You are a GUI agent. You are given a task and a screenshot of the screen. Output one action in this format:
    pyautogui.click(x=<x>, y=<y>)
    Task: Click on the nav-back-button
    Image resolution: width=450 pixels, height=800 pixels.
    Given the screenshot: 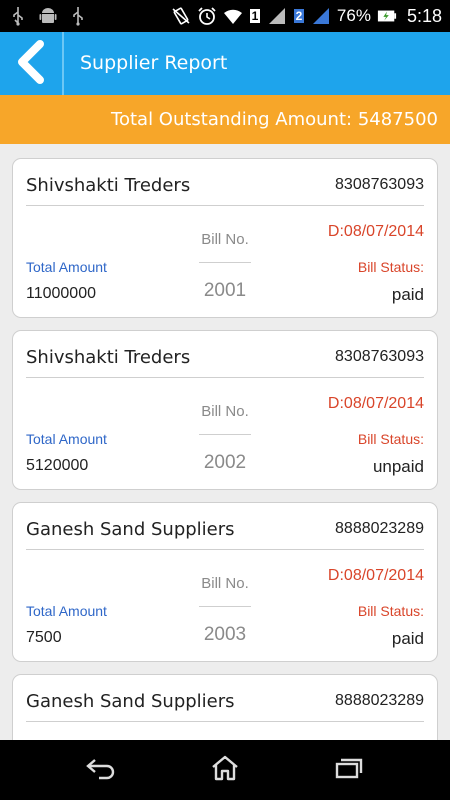 What is the action you would take?
    pyautogui.click(x=101, y=770)
    